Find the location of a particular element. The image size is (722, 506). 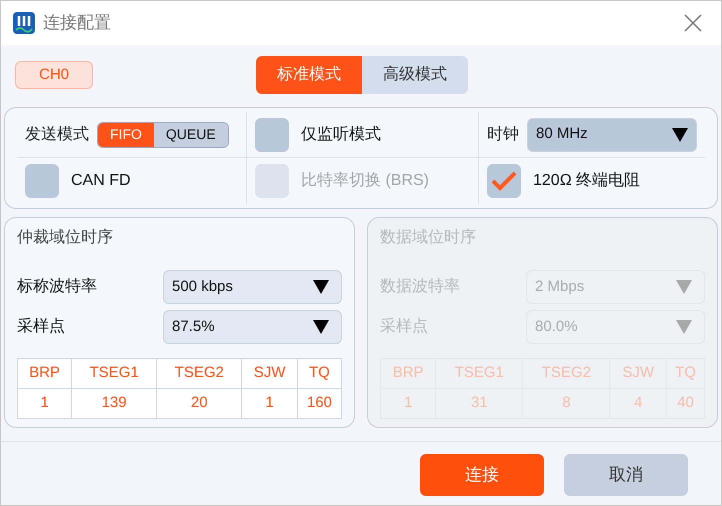

field-label: 时钟 is located at coordinates (503, 134).